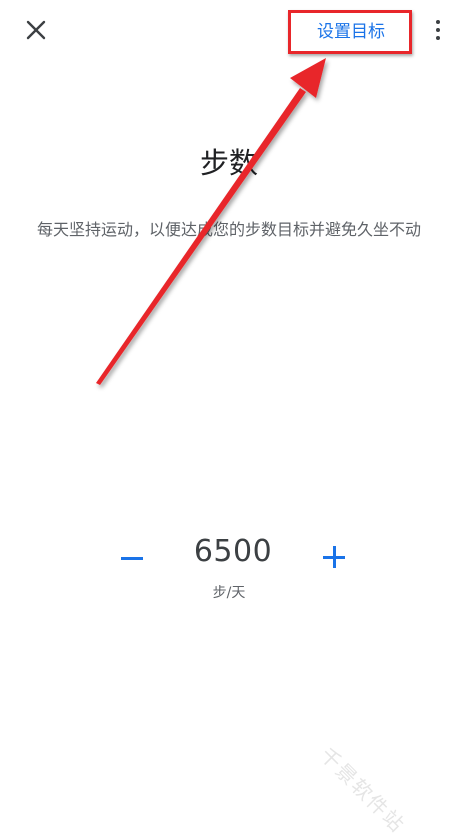 The height and width of the screenshot is (838, 458). I want to click on goal-value: 6500, so click(233, 551).